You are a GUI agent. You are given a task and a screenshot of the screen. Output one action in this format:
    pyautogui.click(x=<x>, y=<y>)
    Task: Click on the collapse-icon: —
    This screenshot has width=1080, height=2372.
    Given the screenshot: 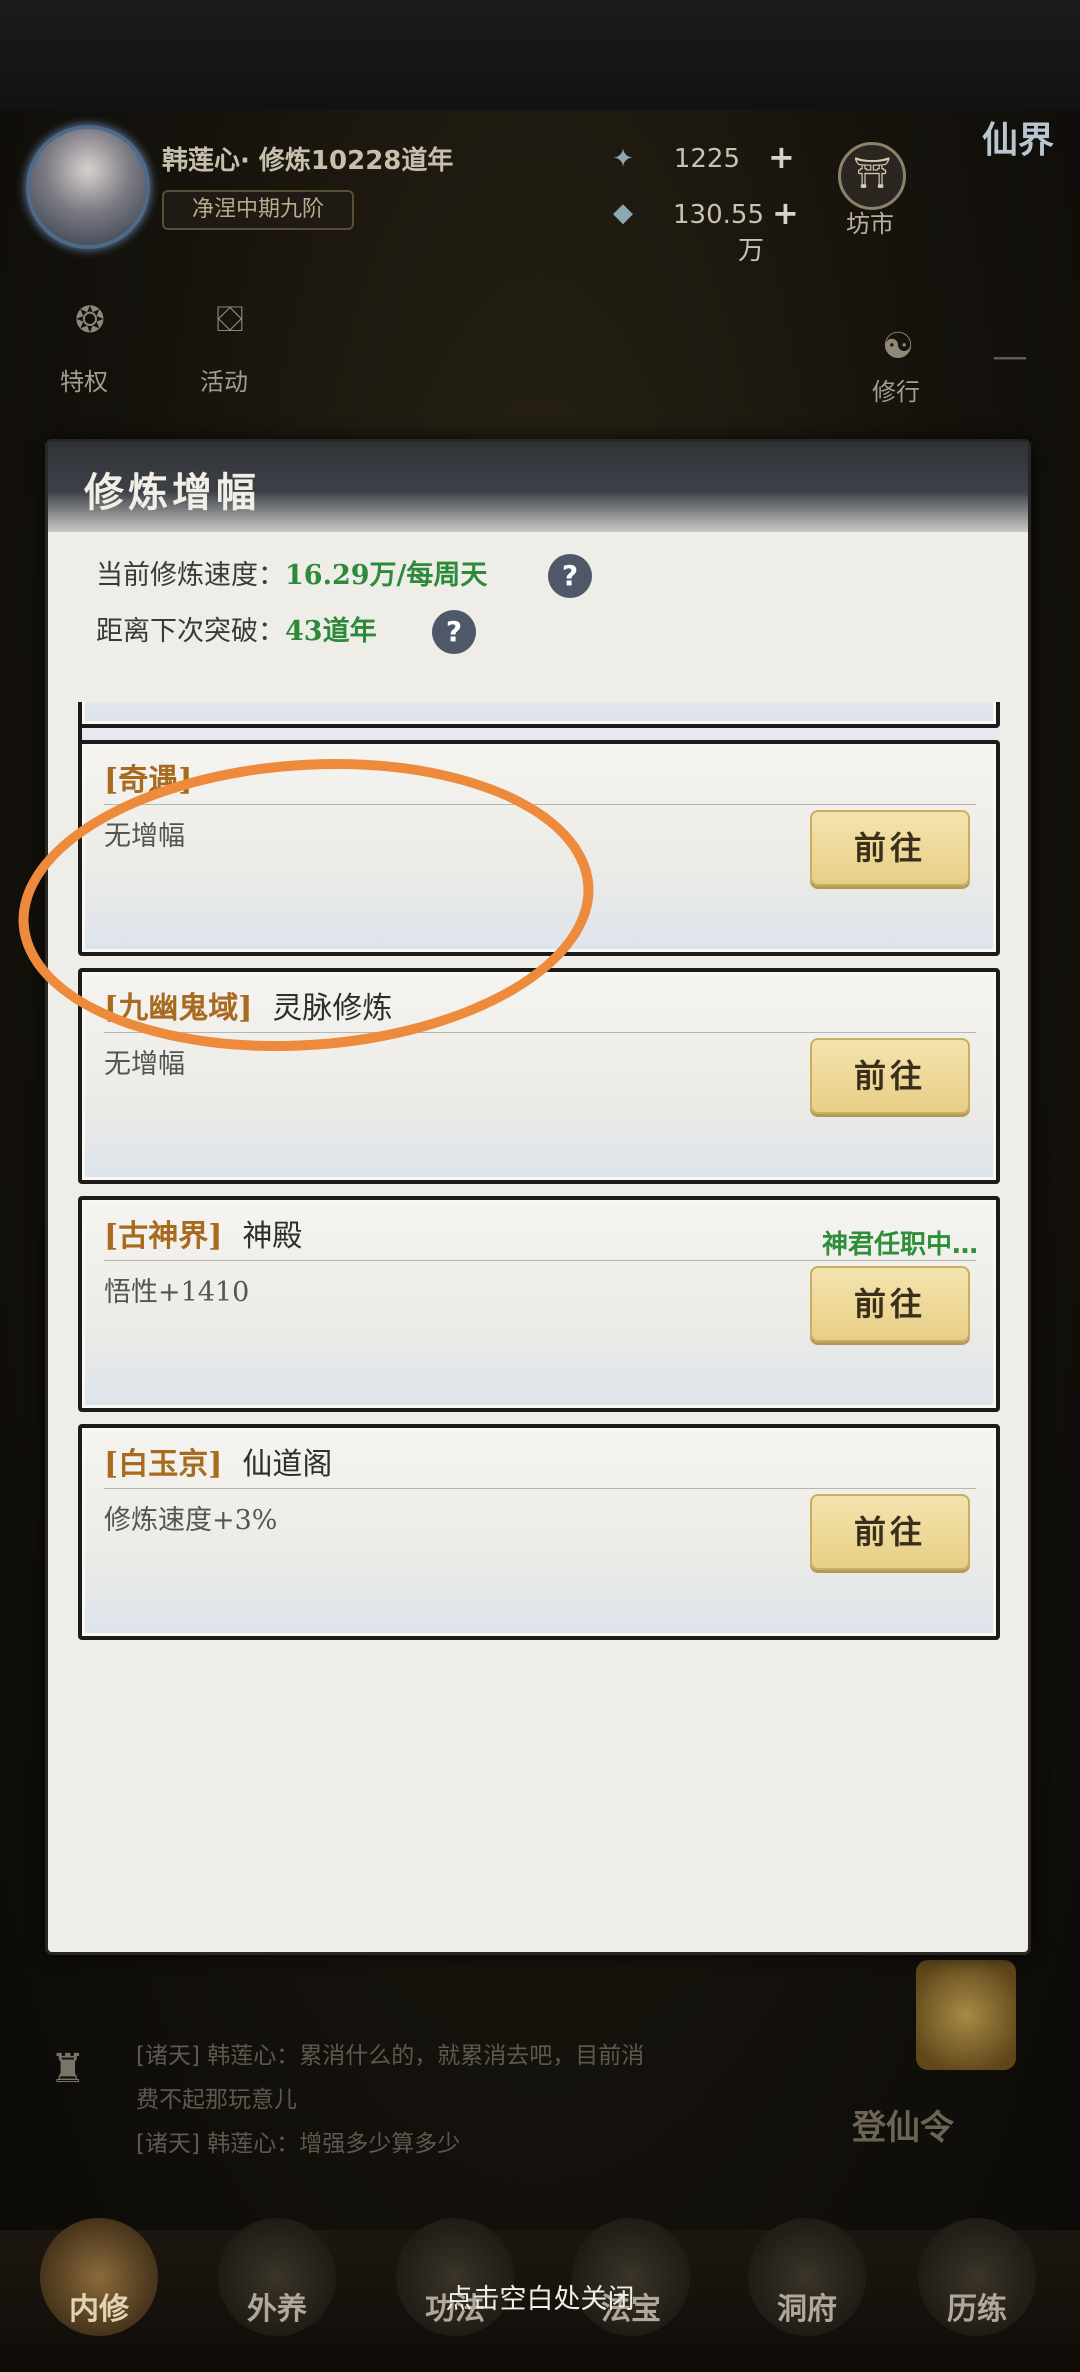 What is the action you would take?
    pyautogui.click(x=1010, y=356)
    